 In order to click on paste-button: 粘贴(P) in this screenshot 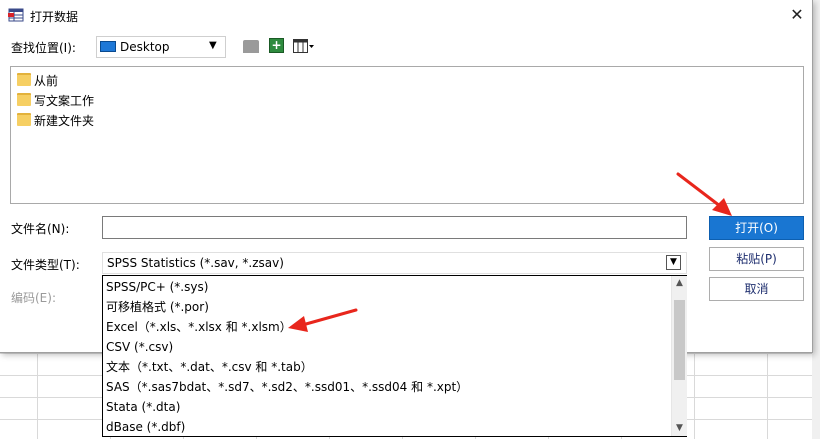, I will do `click(756, 259)`.